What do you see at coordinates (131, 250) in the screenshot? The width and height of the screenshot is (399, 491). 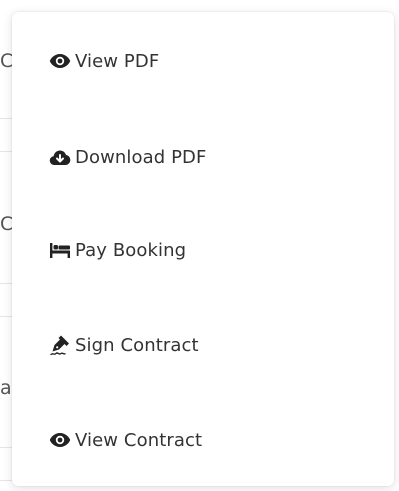 I see `menu-item-label: Pay Booking` at bounding box center [131, 250].